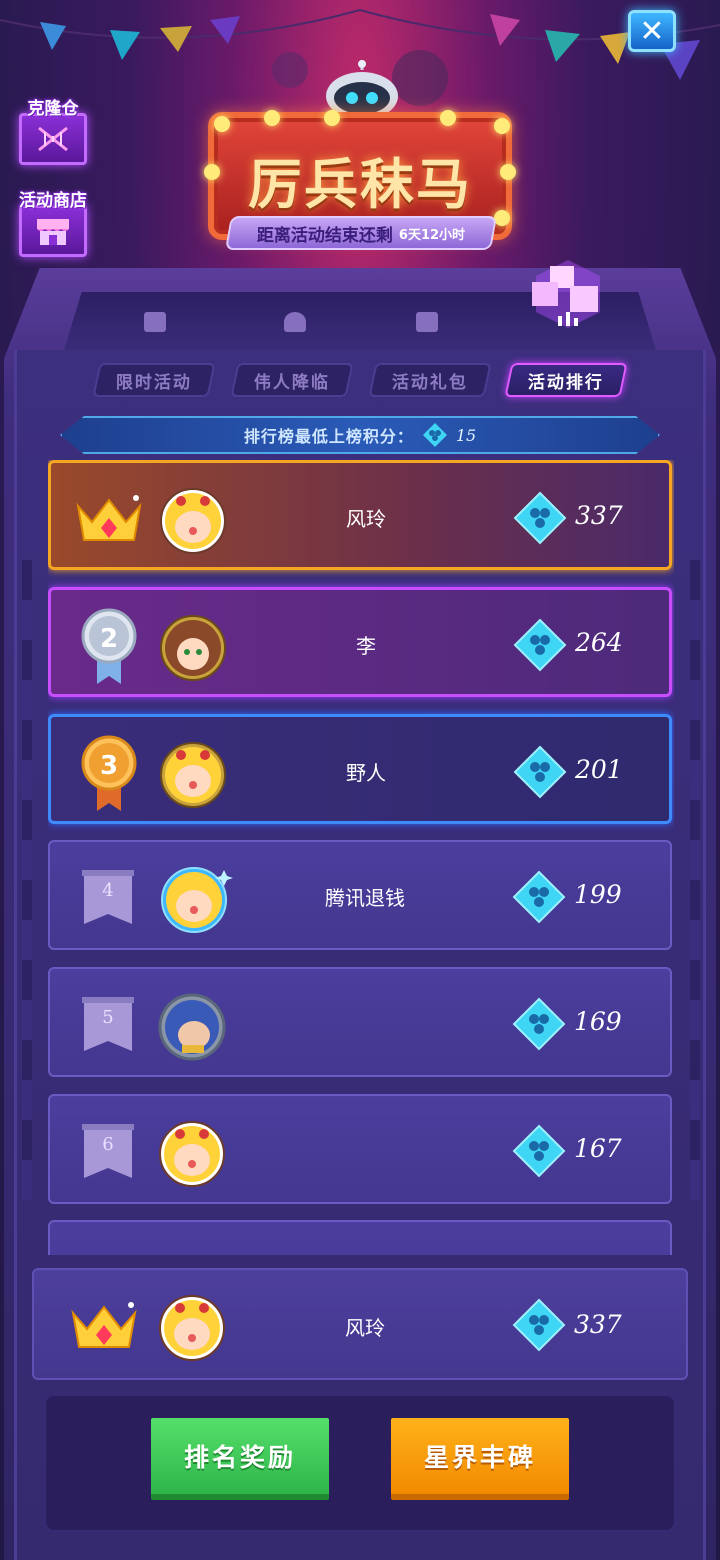 The width and height of the screenshot is (720, 1560). Describe the element at coordinates (360, 1022) in the screenshot. I see `leaderboard-row: 5 169` at that location.